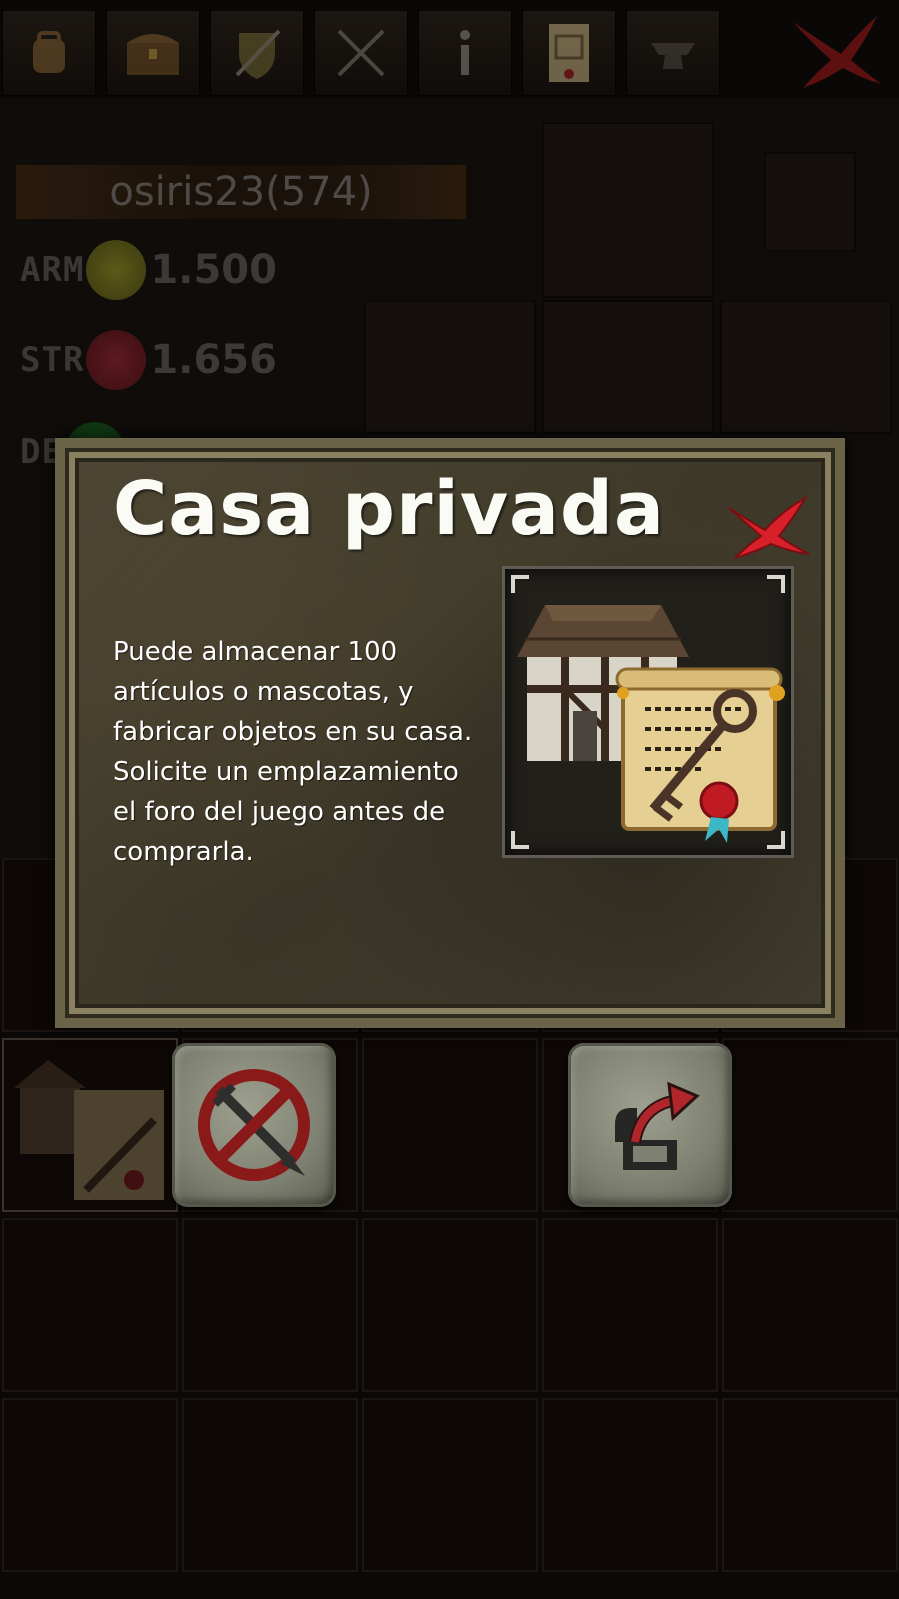 This screenshot has height=1599, width=899. Describe the element at coordinates (148, 270) in the screenshot. I see `stat-armor: ARM 1.500` at that location.